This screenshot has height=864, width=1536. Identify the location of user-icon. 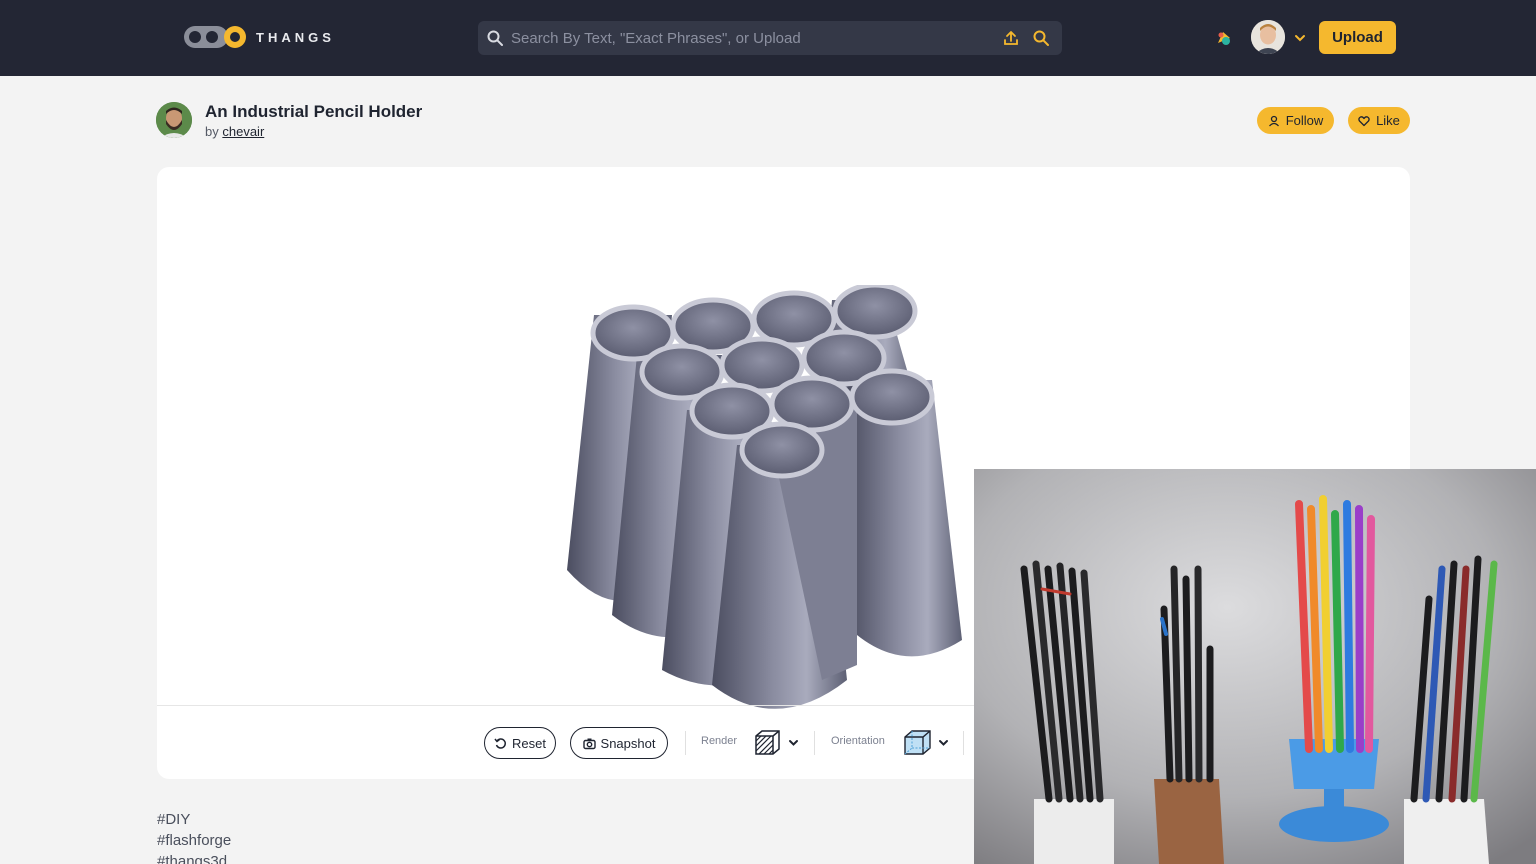
(1273, 120).